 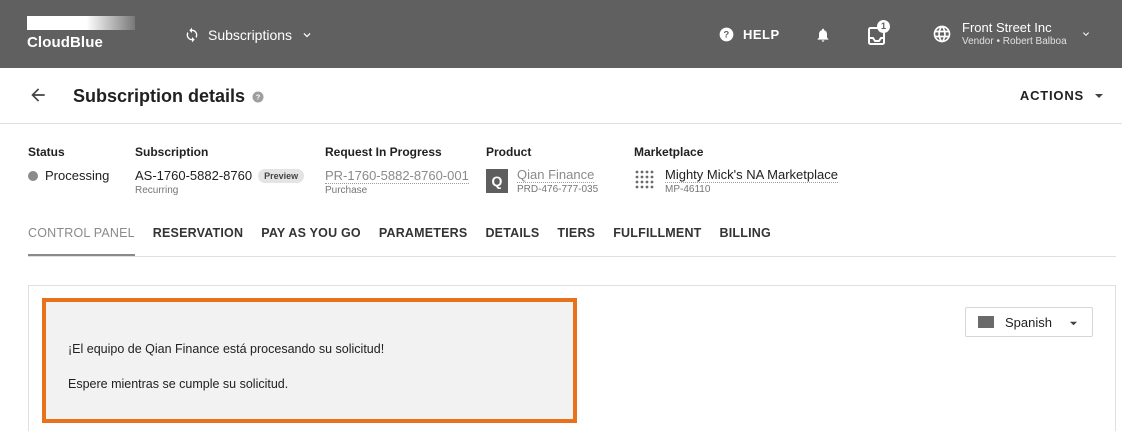 I want to click on request-type: Purchase, so click(x=346, y=190).